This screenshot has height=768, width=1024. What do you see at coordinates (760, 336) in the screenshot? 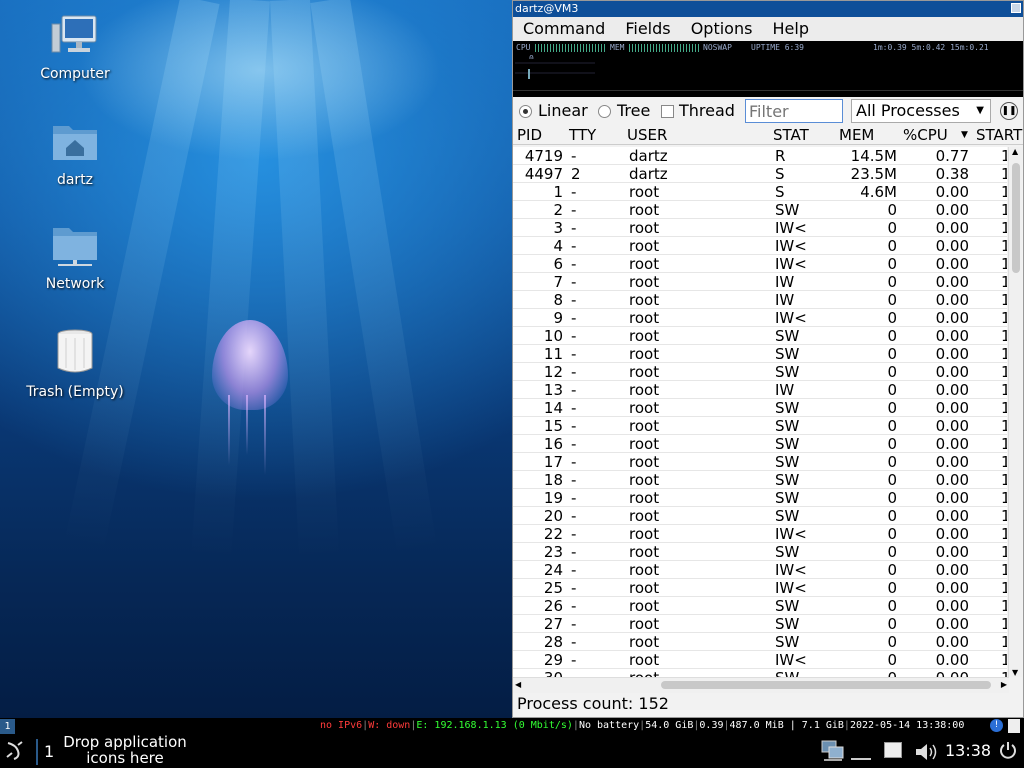
I see `table-row: 10- root SW 0 0.00 1` at bounding box center [760, 336].